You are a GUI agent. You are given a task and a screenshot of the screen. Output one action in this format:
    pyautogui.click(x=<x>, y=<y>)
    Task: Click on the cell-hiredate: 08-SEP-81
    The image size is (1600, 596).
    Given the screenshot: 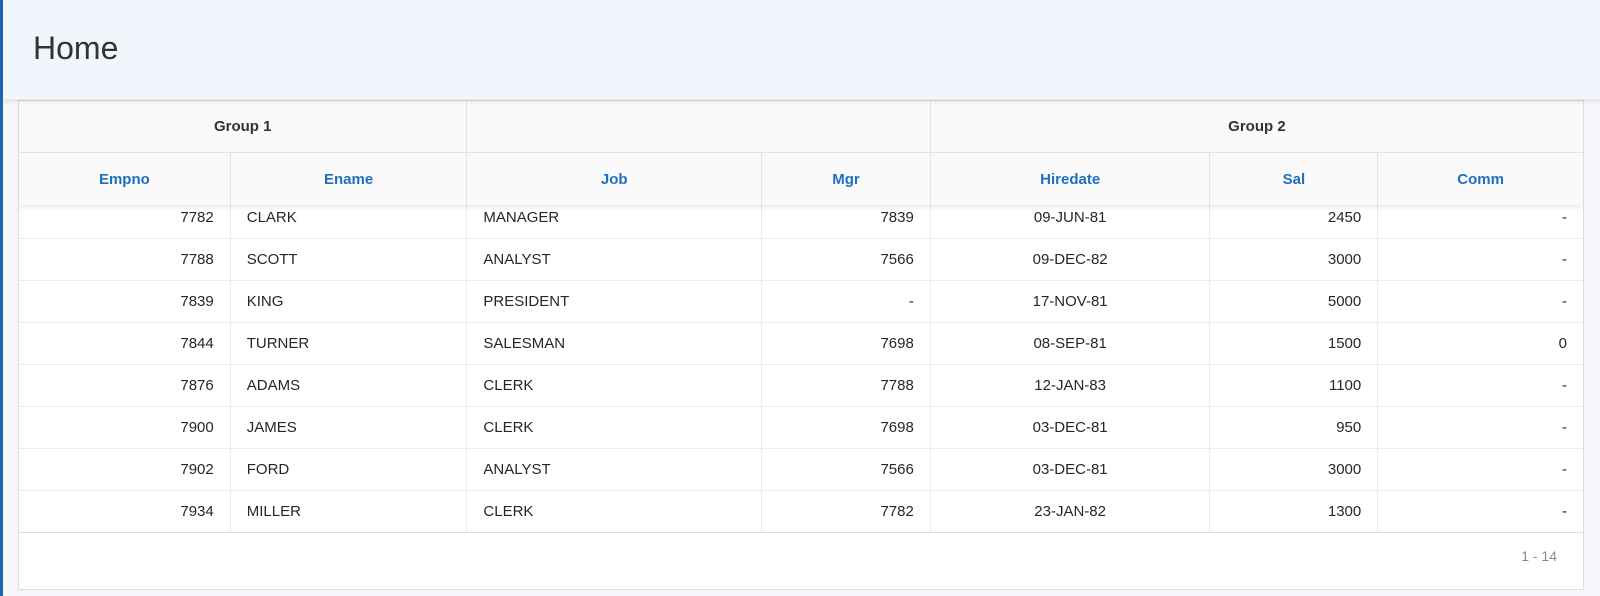 What is the action you would take?
    pyautogui.click(x=1071, y=343)
    